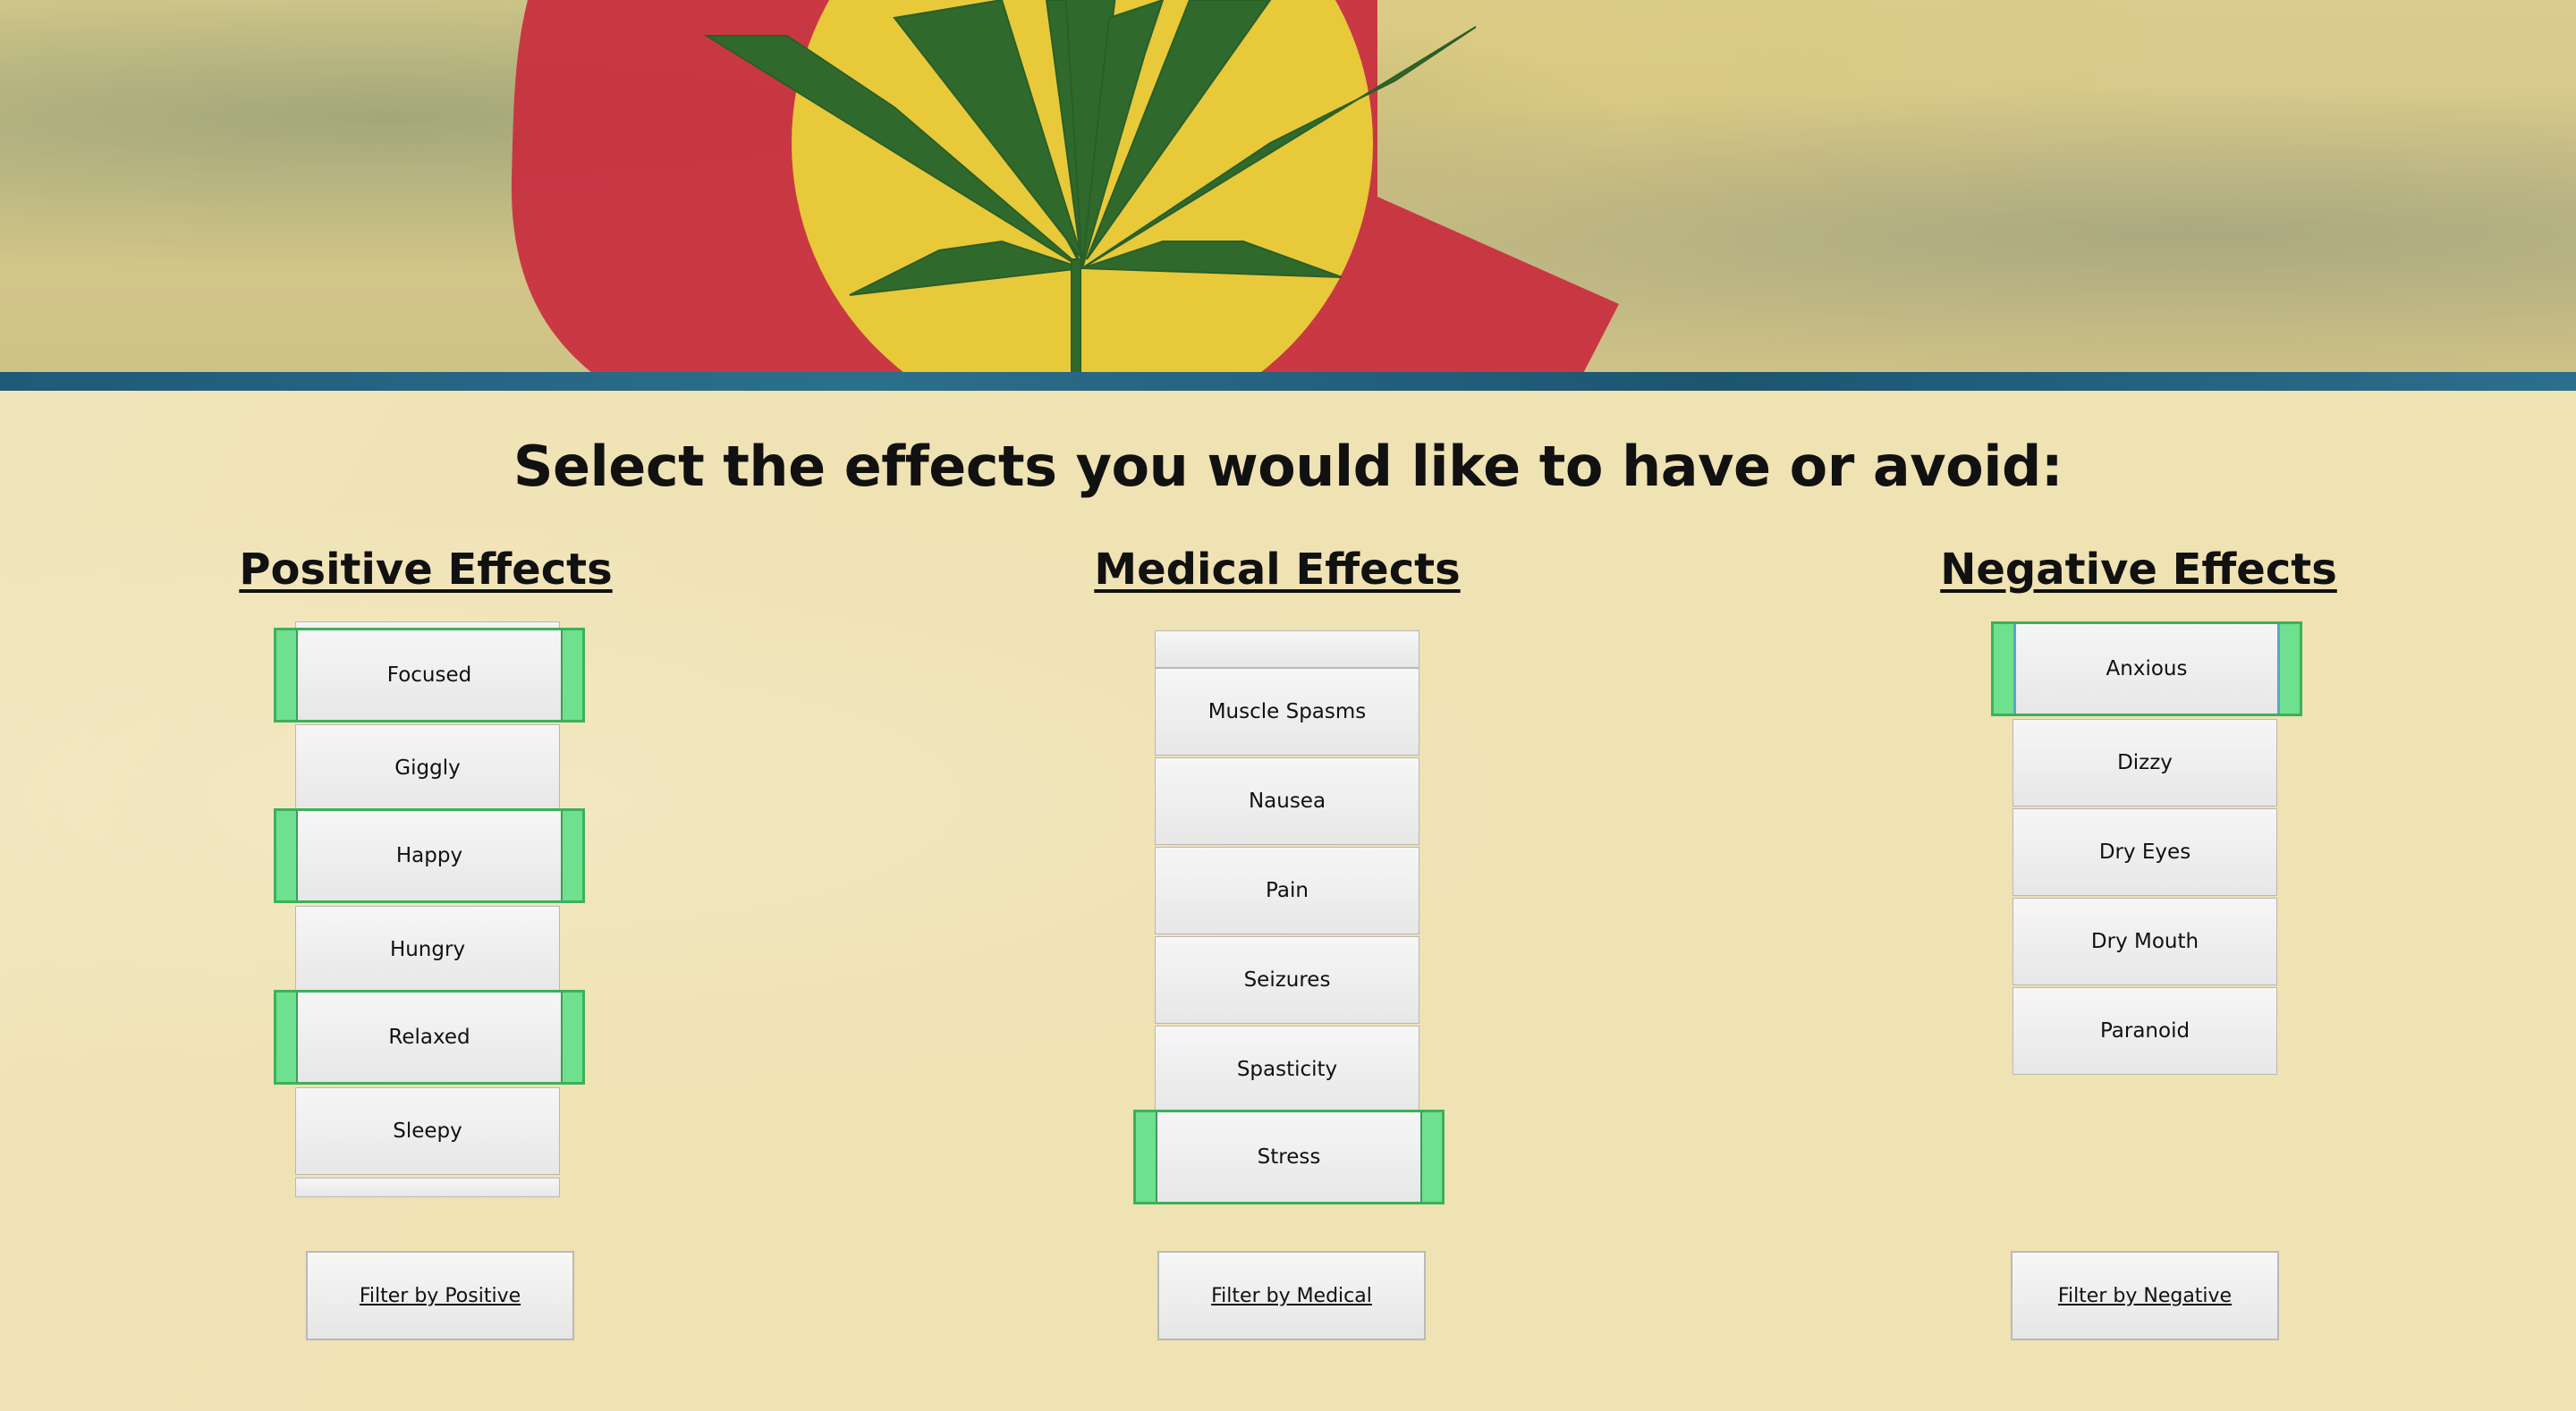 Image resolution: width=2576 pixels, height=1411 pixels. I want to click on option-nausea: Nausea, so click(1287, 801).